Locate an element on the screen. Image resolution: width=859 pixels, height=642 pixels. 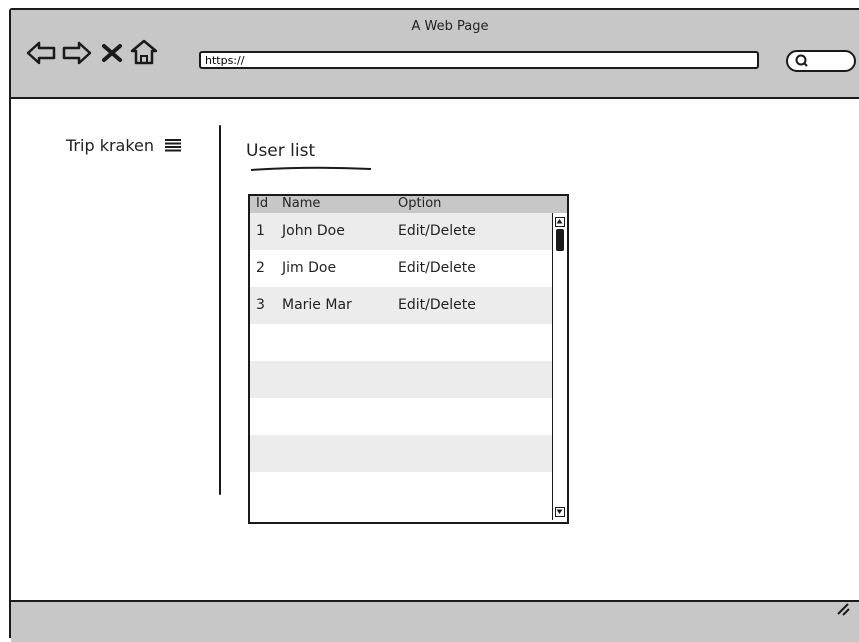
cell-name: Jim Doe is located at coordinates (309, 268).